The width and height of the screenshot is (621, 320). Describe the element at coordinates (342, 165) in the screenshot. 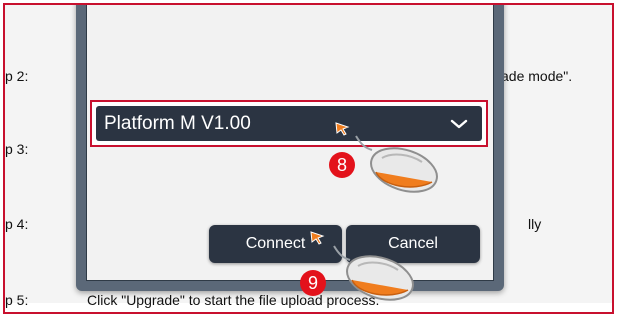

I see `step-8-badge: 8` at that location.